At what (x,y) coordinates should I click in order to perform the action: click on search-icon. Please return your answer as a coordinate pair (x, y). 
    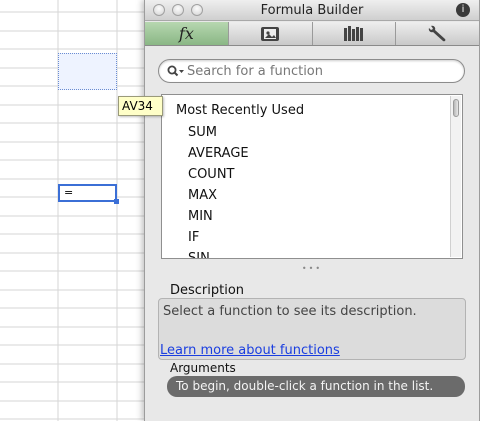
    Looking at the image, I should click on (176, 71).